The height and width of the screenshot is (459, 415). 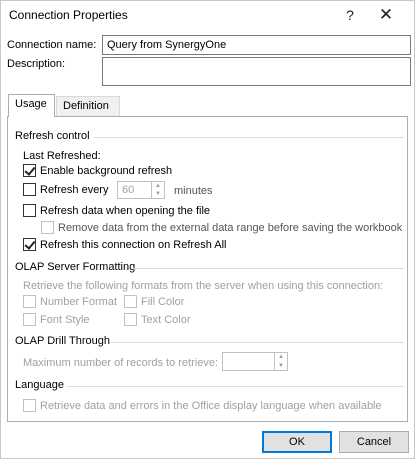 I want to click on tab-definition: Definition, so click(x=88, y=106).